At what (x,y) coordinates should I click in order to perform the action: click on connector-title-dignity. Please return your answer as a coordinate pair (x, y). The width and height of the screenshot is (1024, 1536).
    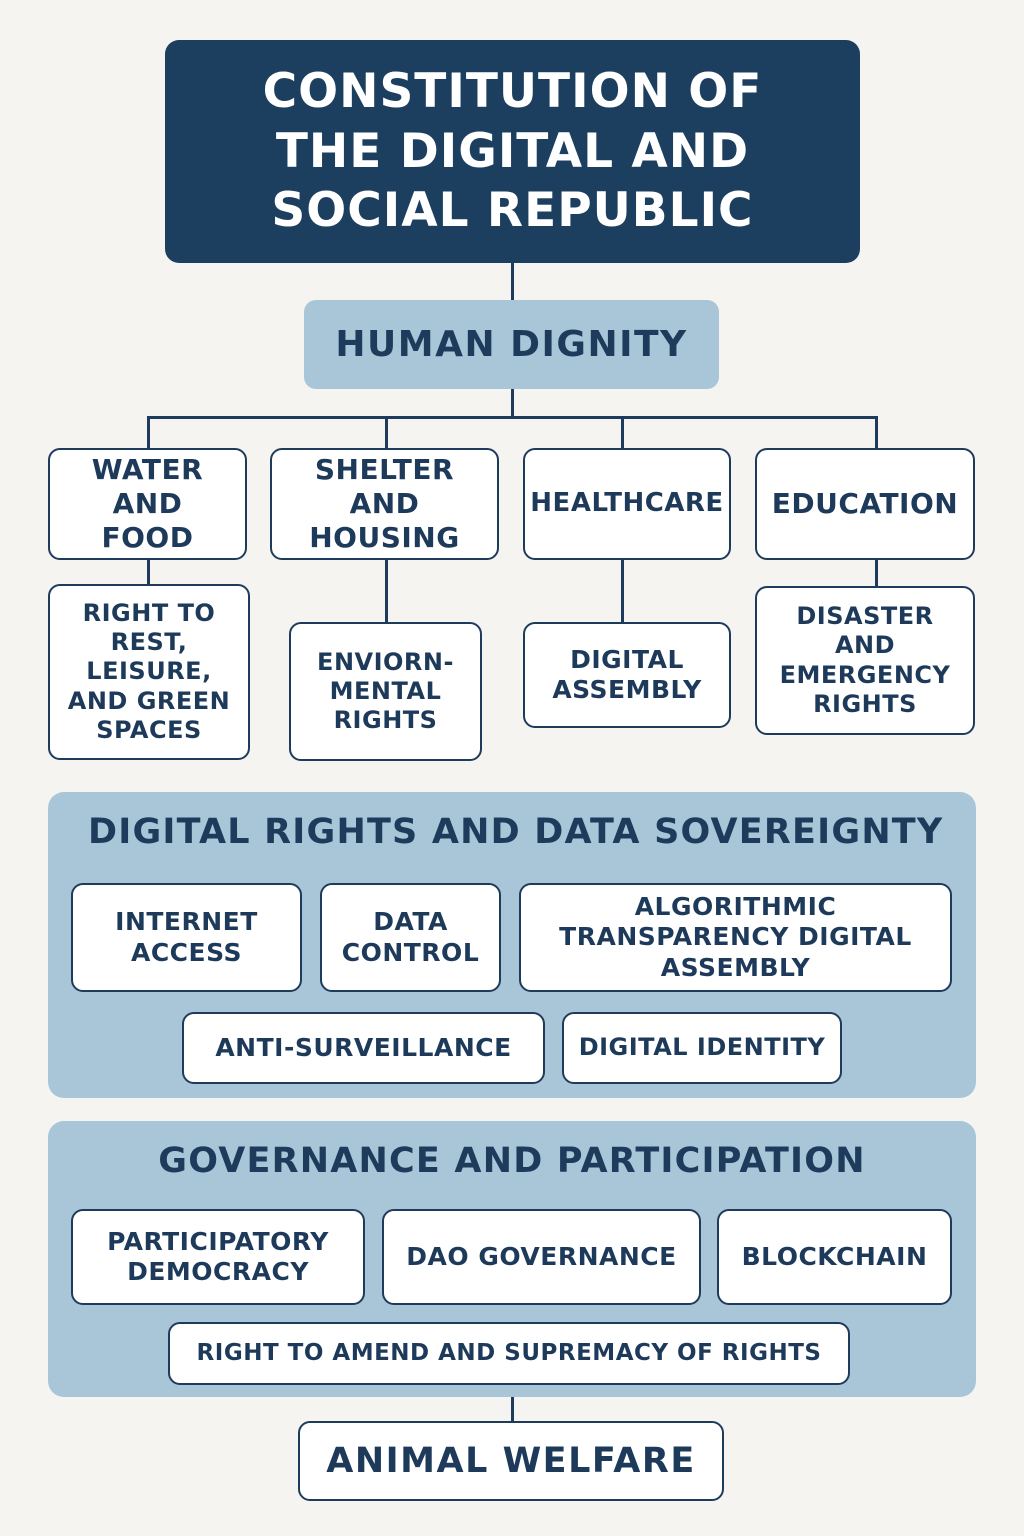
    Looking at the image, I should click on (512, 281).